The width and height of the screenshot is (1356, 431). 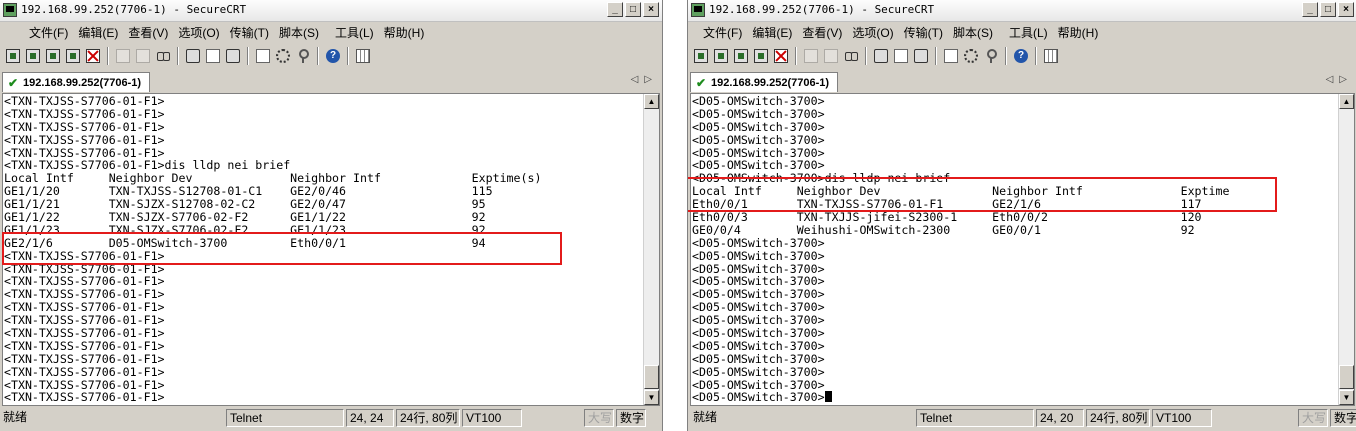 I want to click on terminal-line: GE2/1/6 D05-OMSwitch-3700 Eth0/0/1 94, so click(x=245, y=242).